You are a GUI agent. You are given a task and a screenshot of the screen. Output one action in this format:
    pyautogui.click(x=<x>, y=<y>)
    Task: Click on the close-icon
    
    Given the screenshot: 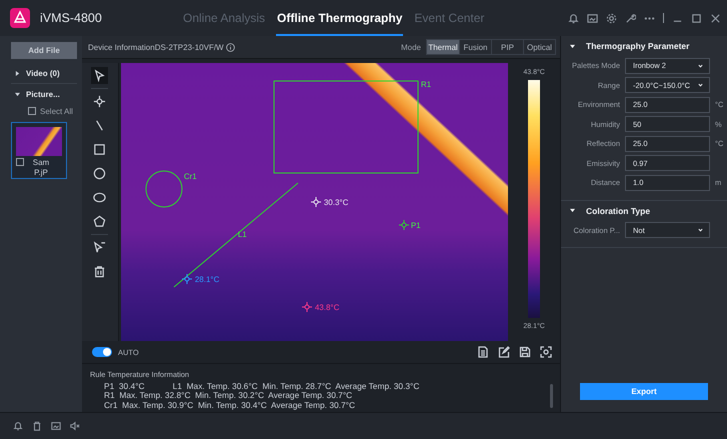 What is the action you would take?
    pyautogui.click(x=715, y=18)
    